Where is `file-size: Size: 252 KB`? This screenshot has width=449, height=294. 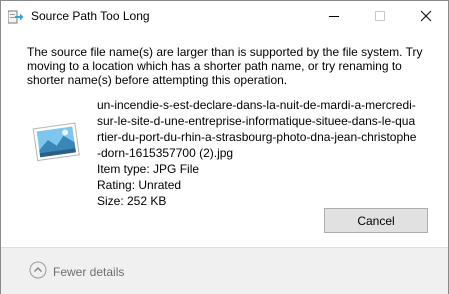 file-size: Size: 252 KB is located at coordinates (132, 201).